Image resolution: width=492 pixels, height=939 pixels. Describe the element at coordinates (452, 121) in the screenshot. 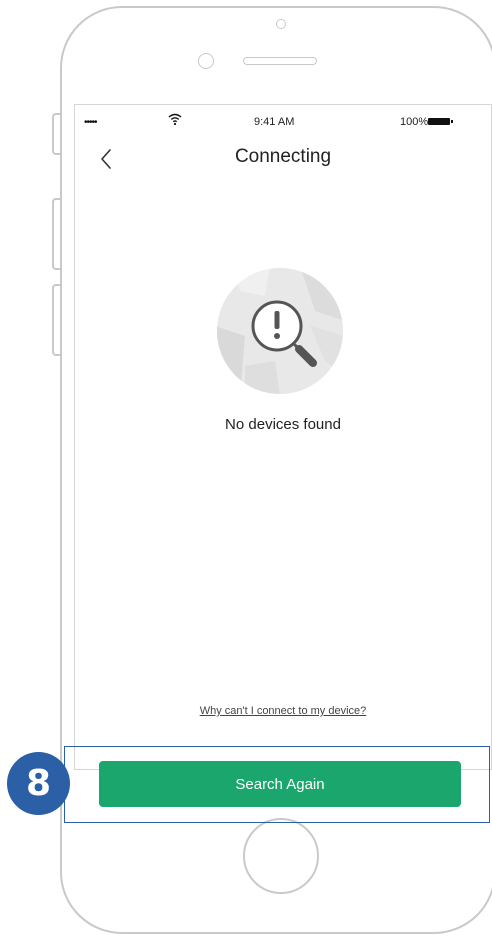

I see `battery-tip` at that location.